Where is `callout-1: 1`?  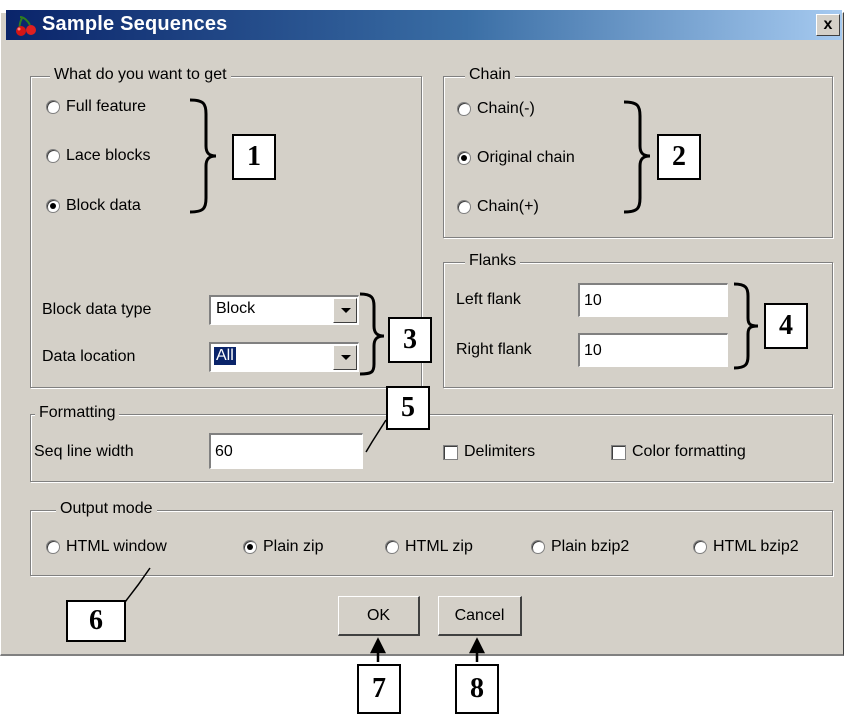 callout-1: 1 is located at coordinates (254, 157).